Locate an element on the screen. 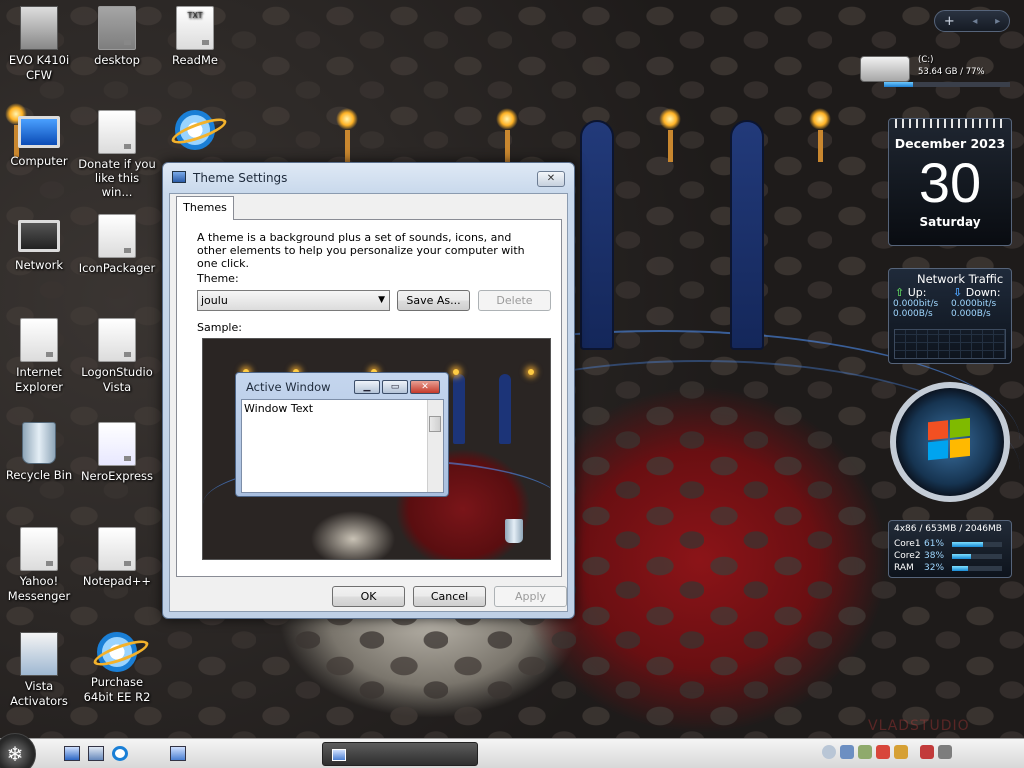  calendar-weekday: Saturday is located at coordinates (950, 222).